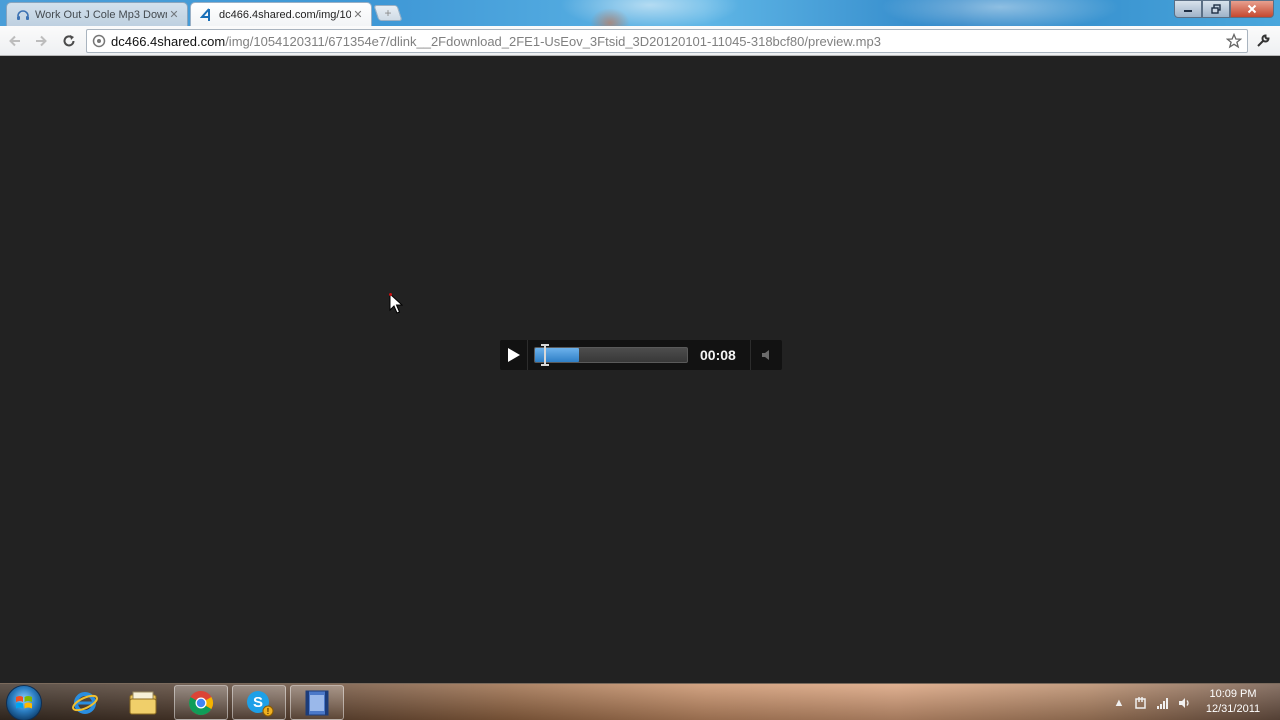 The width and height of the screenshot is (1280, 720). I want to click on new-tab-icon: +, so click(388, 13).